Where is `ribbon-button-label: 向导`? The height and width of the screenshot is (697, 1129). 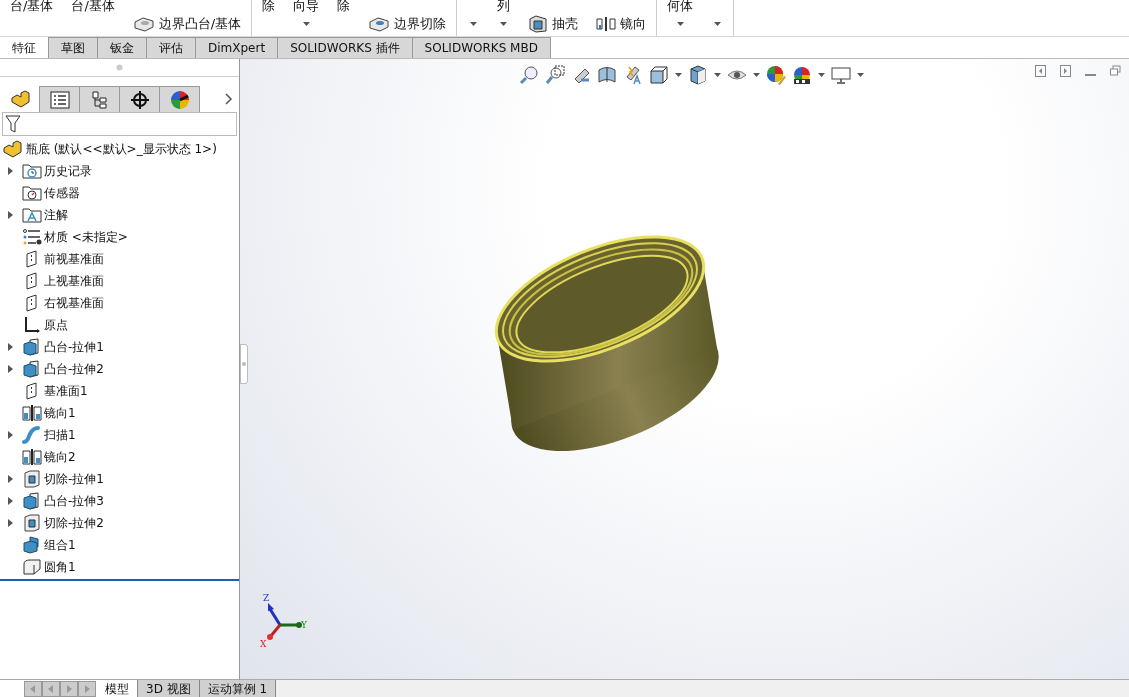
ribbon-button-label: 向导 is located at coordinates (306, 7).